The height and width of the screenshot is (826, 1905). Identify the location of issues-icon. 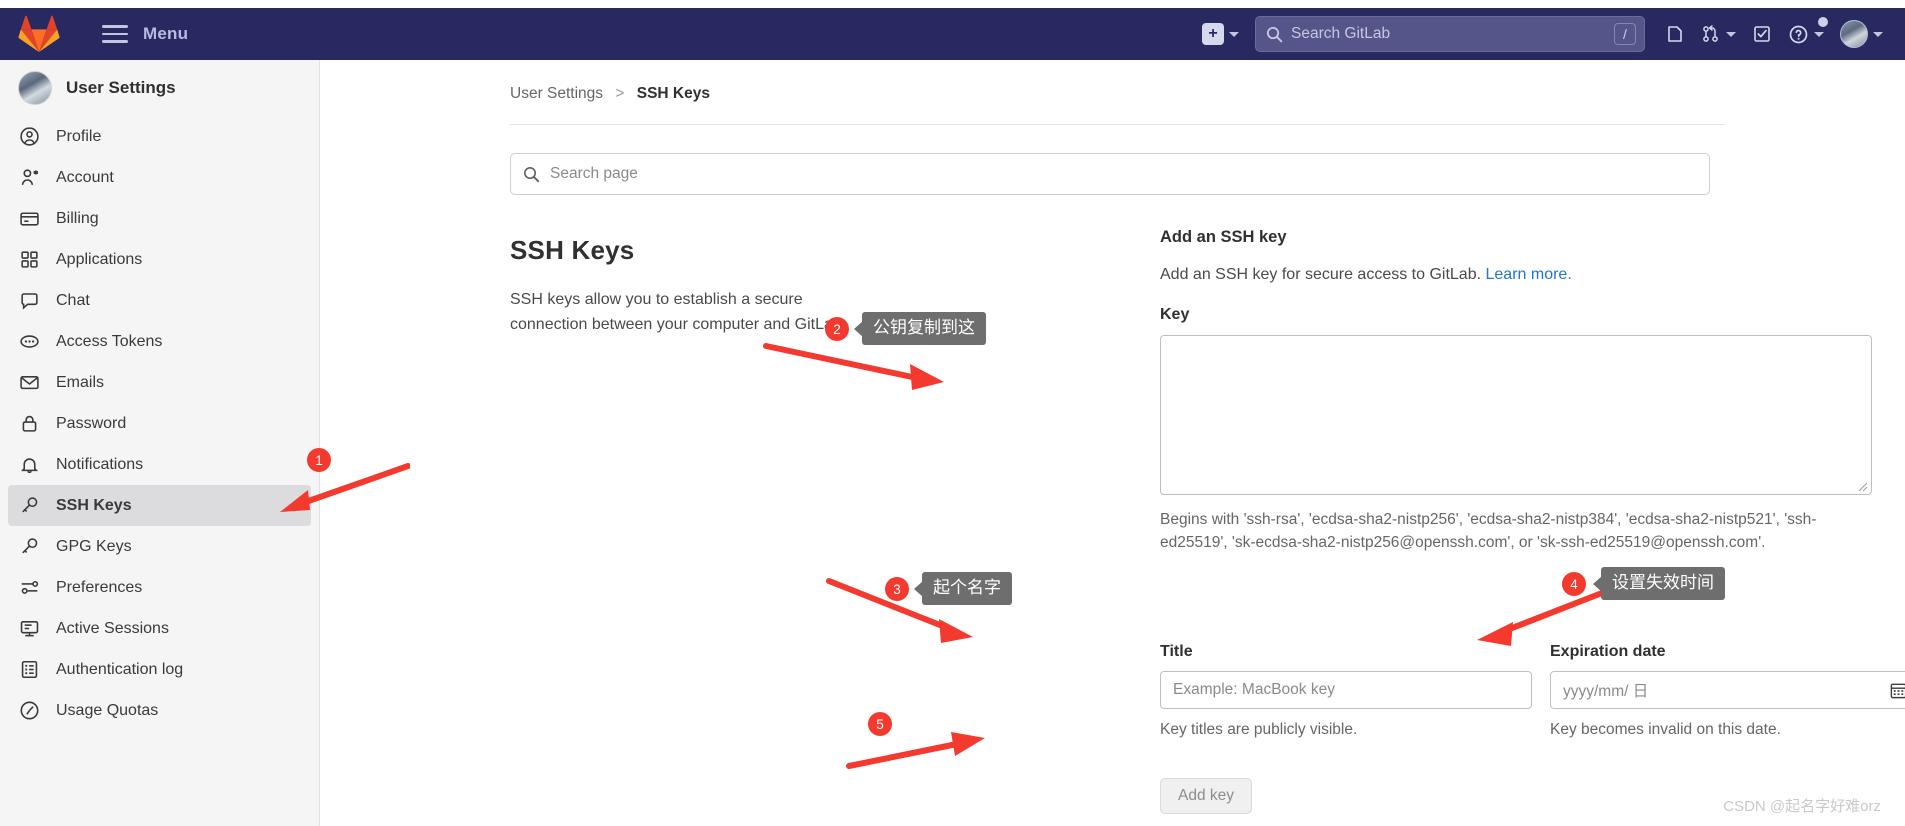
(1675, 34).